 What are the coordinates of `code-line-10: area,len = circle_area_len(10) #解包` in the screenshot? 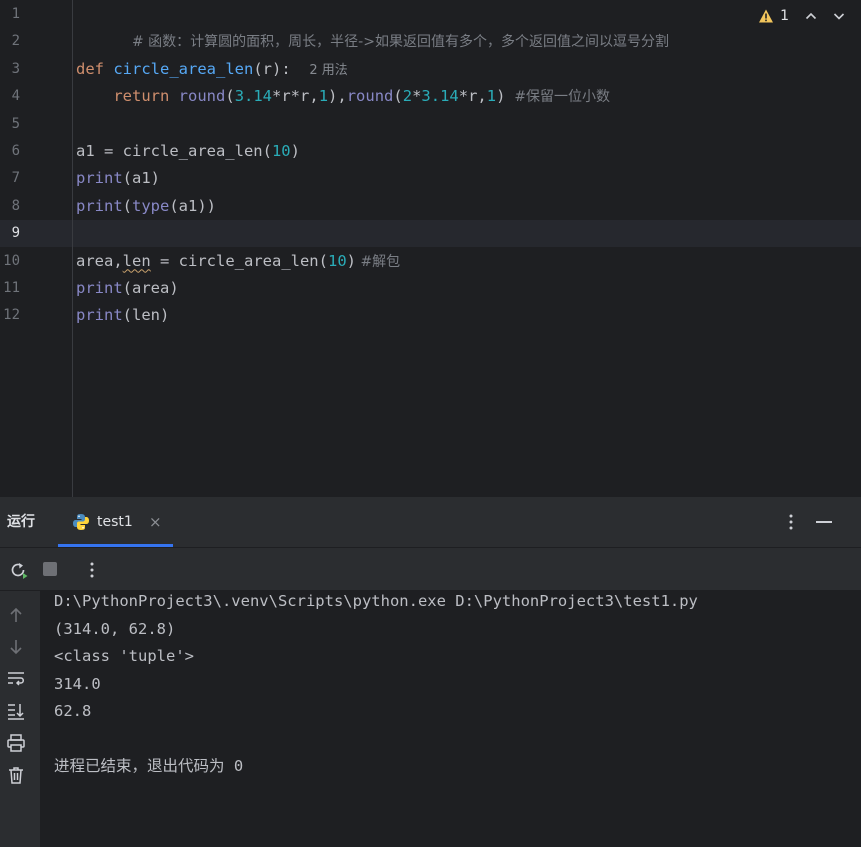 It's located at (238, 261).